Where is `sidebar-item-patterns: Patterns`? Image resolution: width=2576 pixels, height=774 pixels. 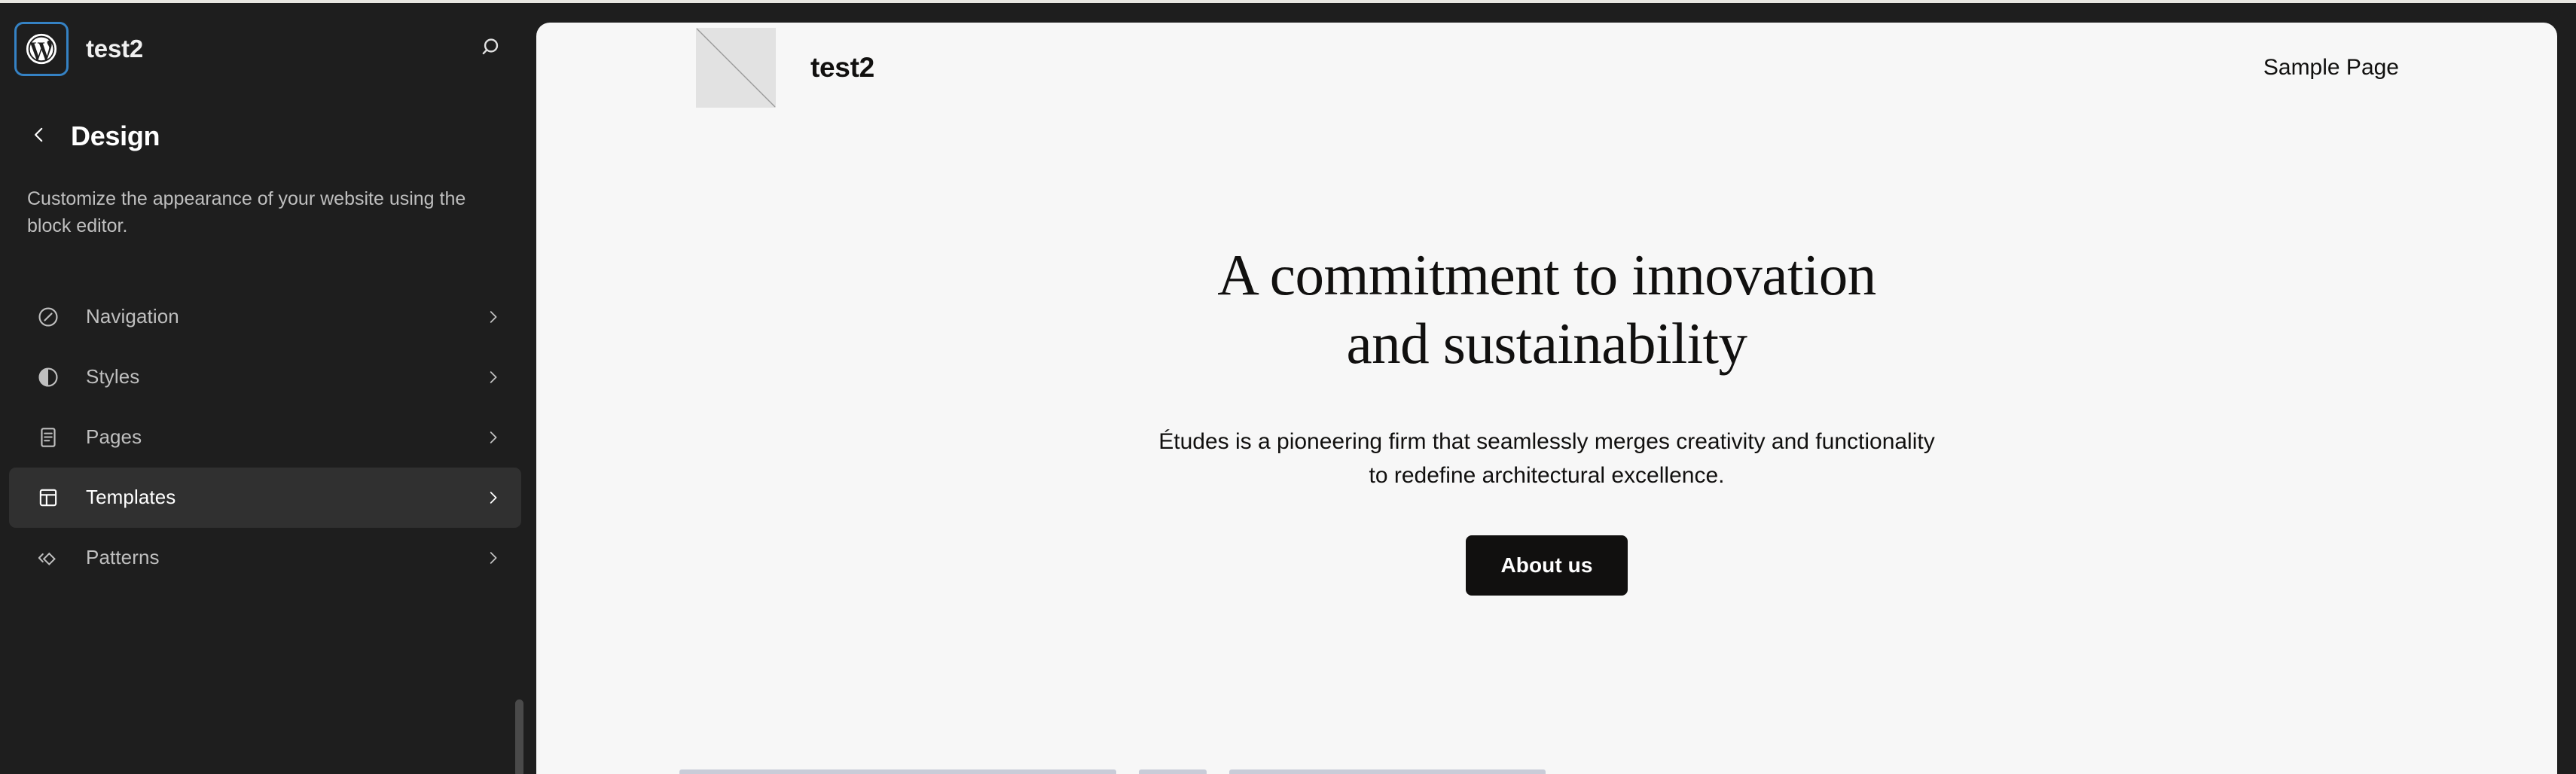
sidebar-item-patterns: Patterns is located at coordinates (265, 558).